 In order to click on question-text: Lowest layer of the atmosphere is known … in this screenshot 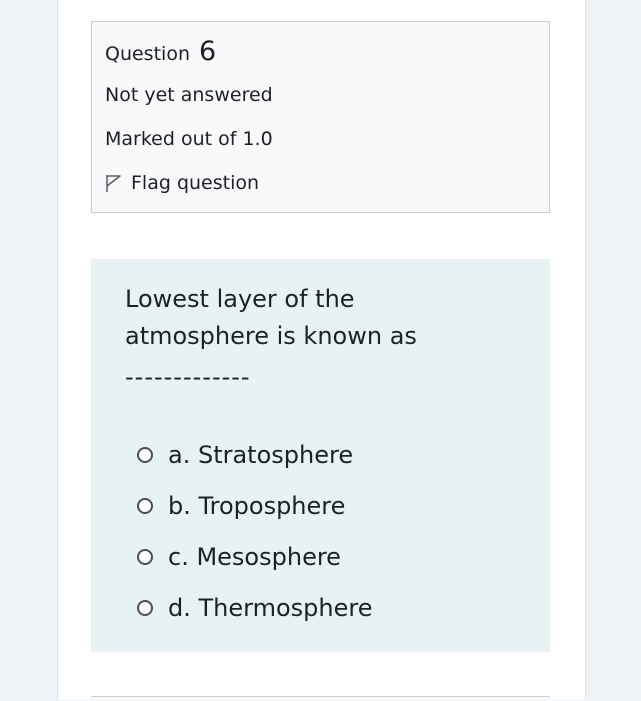, I will do `click(271, 317)`.